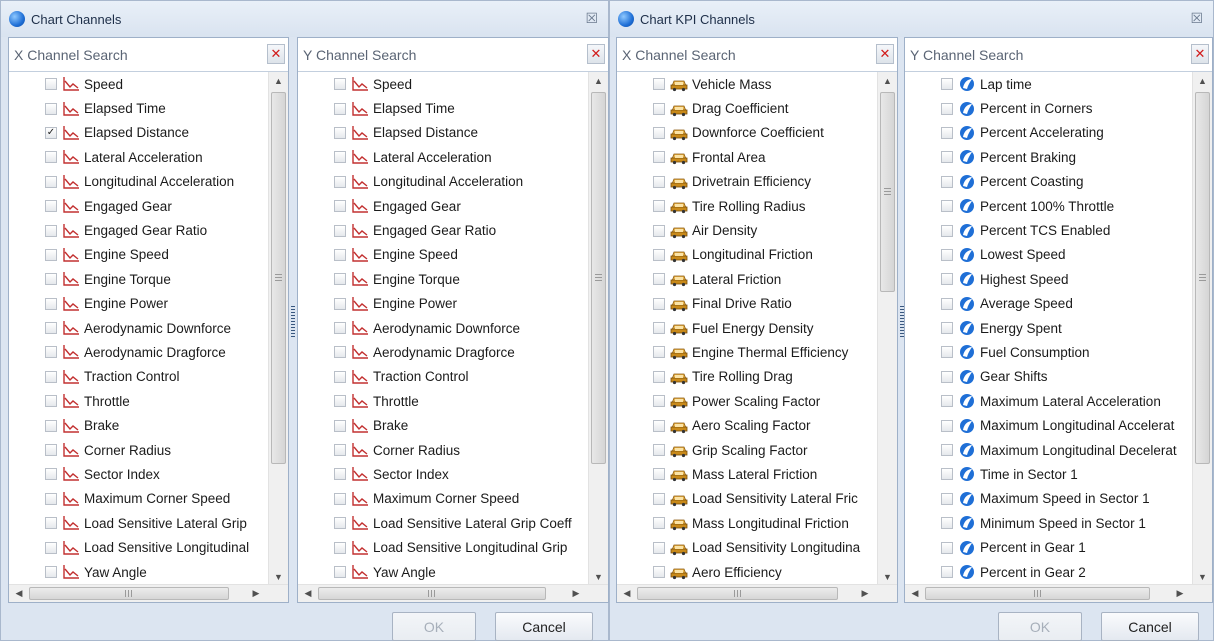 The image size is (1214, 641). Describe the element at coordinates (443, 304) in the screenshot. I see `channel-list-item: Engine Power` at that location.